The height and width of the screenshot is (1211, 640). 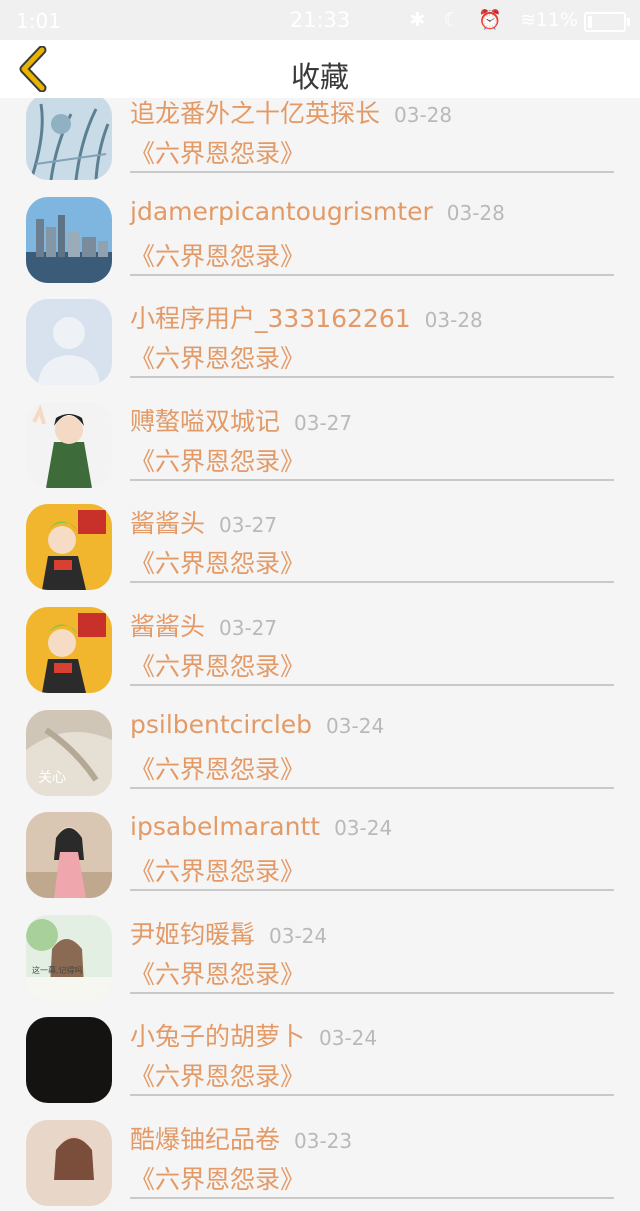 I want to click on item-header: psilbentcircleb 03-24, so click(x=257, y=724).